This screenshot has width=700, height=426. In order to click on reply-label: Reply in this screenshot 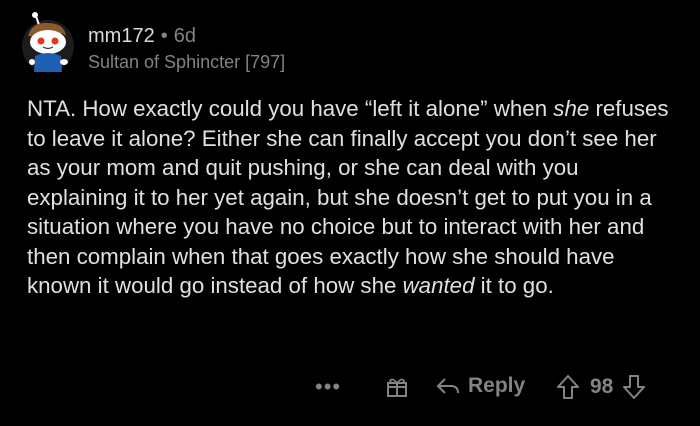, I will do `click(497, 385)`.